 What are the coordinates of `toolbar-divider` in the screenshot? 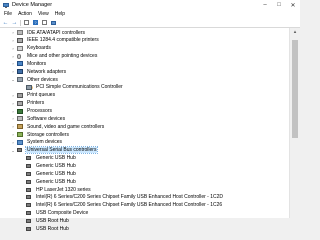 It's located at (20, 22).